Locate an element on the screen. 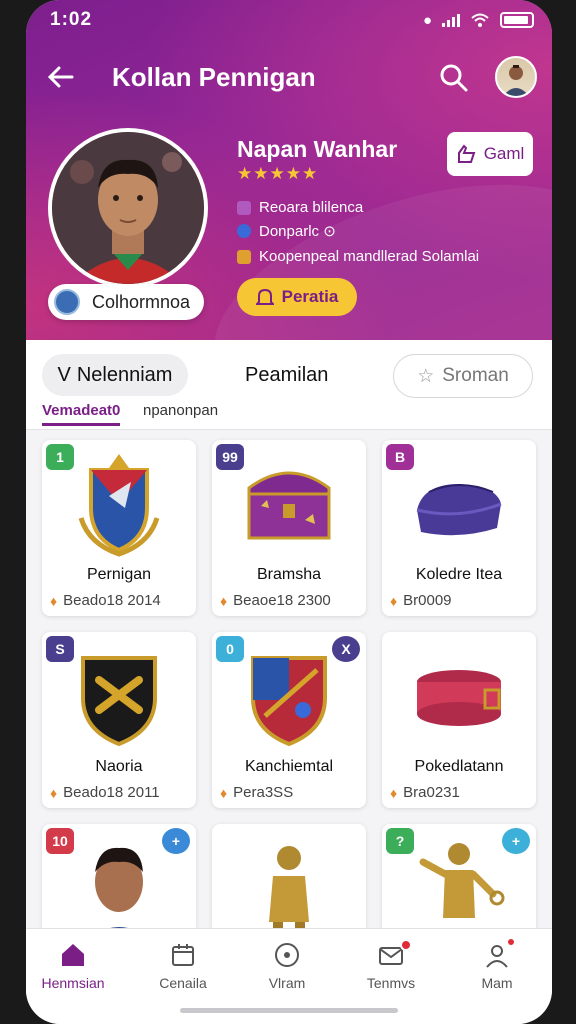  nav-calendar: Cenaila is located at coordinates (183, 966).